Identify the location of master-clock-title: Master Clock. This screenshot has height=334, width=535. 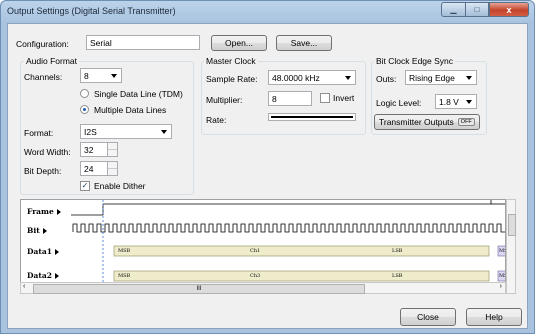
(231, 61).